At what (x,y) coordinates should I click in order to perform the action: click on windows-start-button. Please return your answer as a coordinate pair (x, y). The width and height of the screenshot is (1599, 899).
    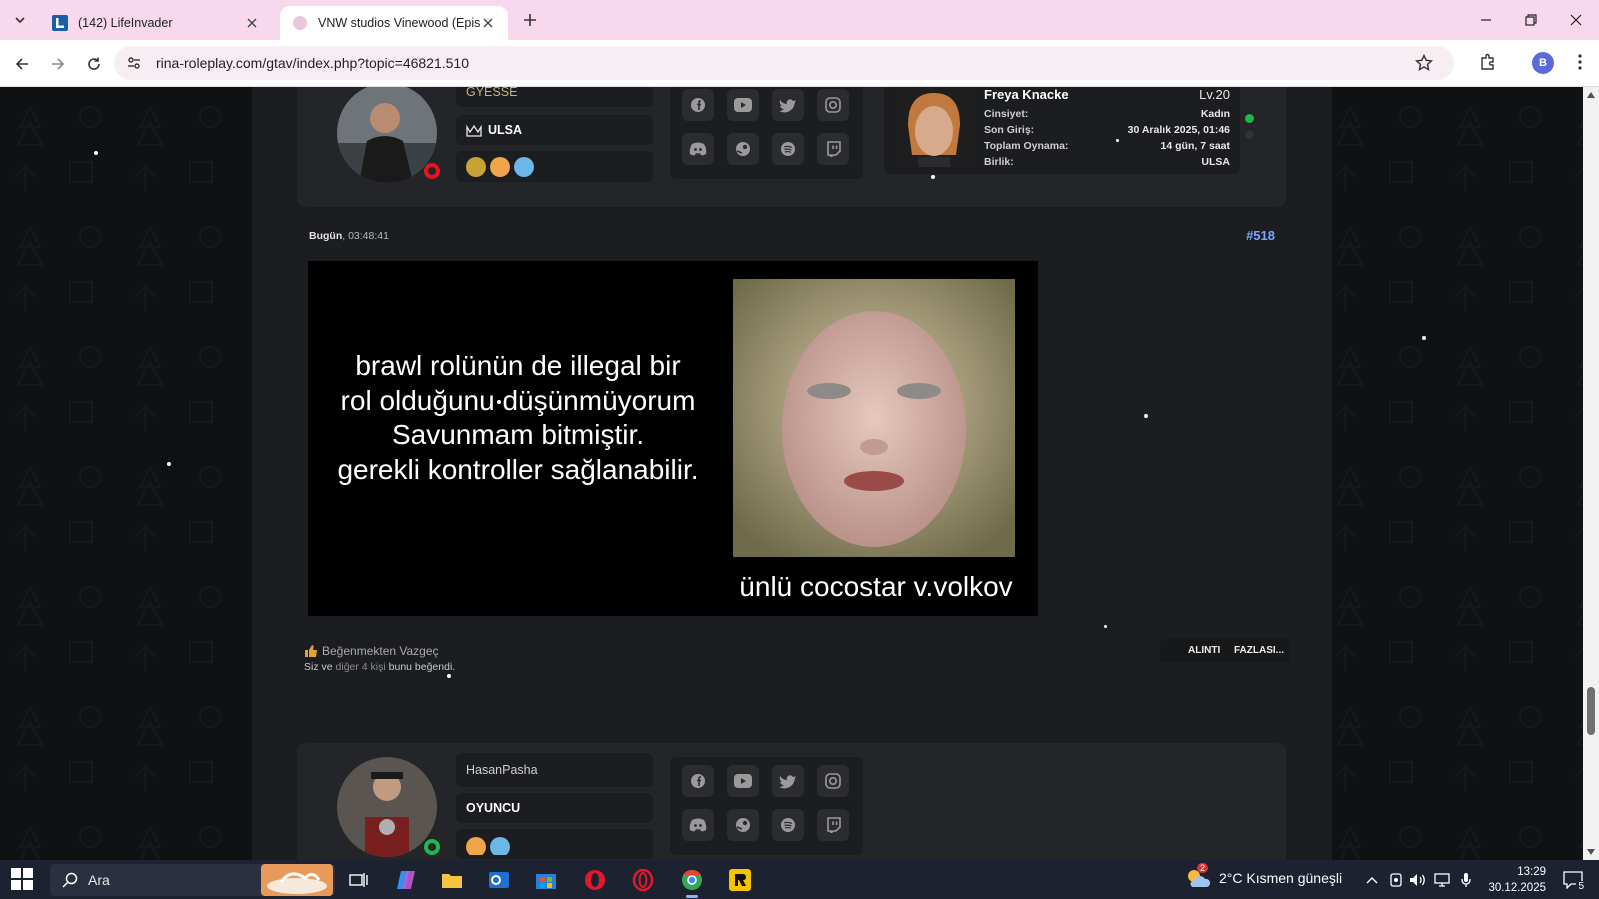
    Looking at the image, I should click on (23, 880).